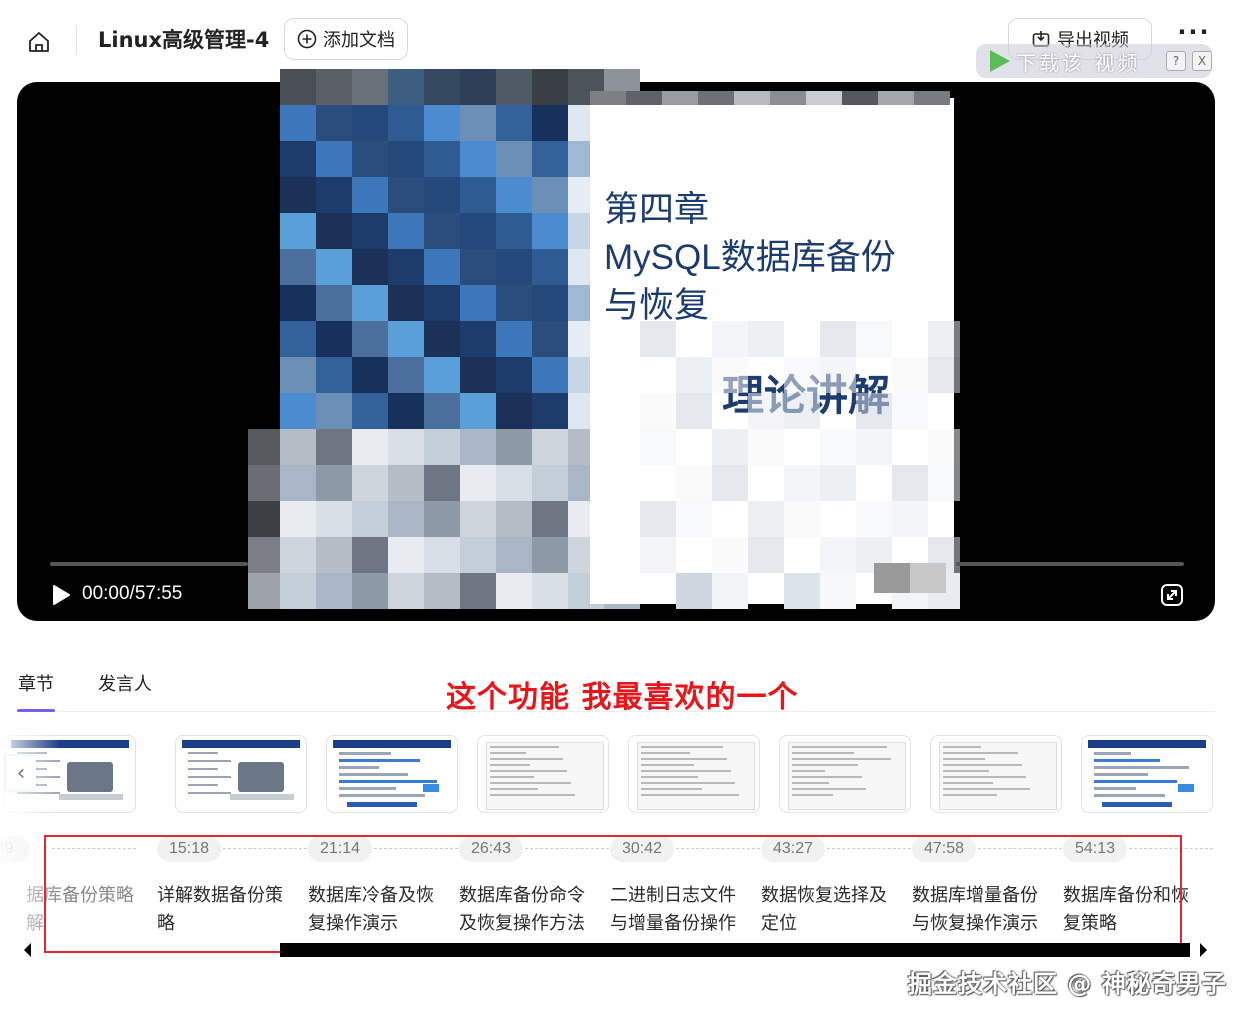  Describe the element at coordinates (125, 683) in the screenshot. I see `tab-speakers: 发言人` at that location.